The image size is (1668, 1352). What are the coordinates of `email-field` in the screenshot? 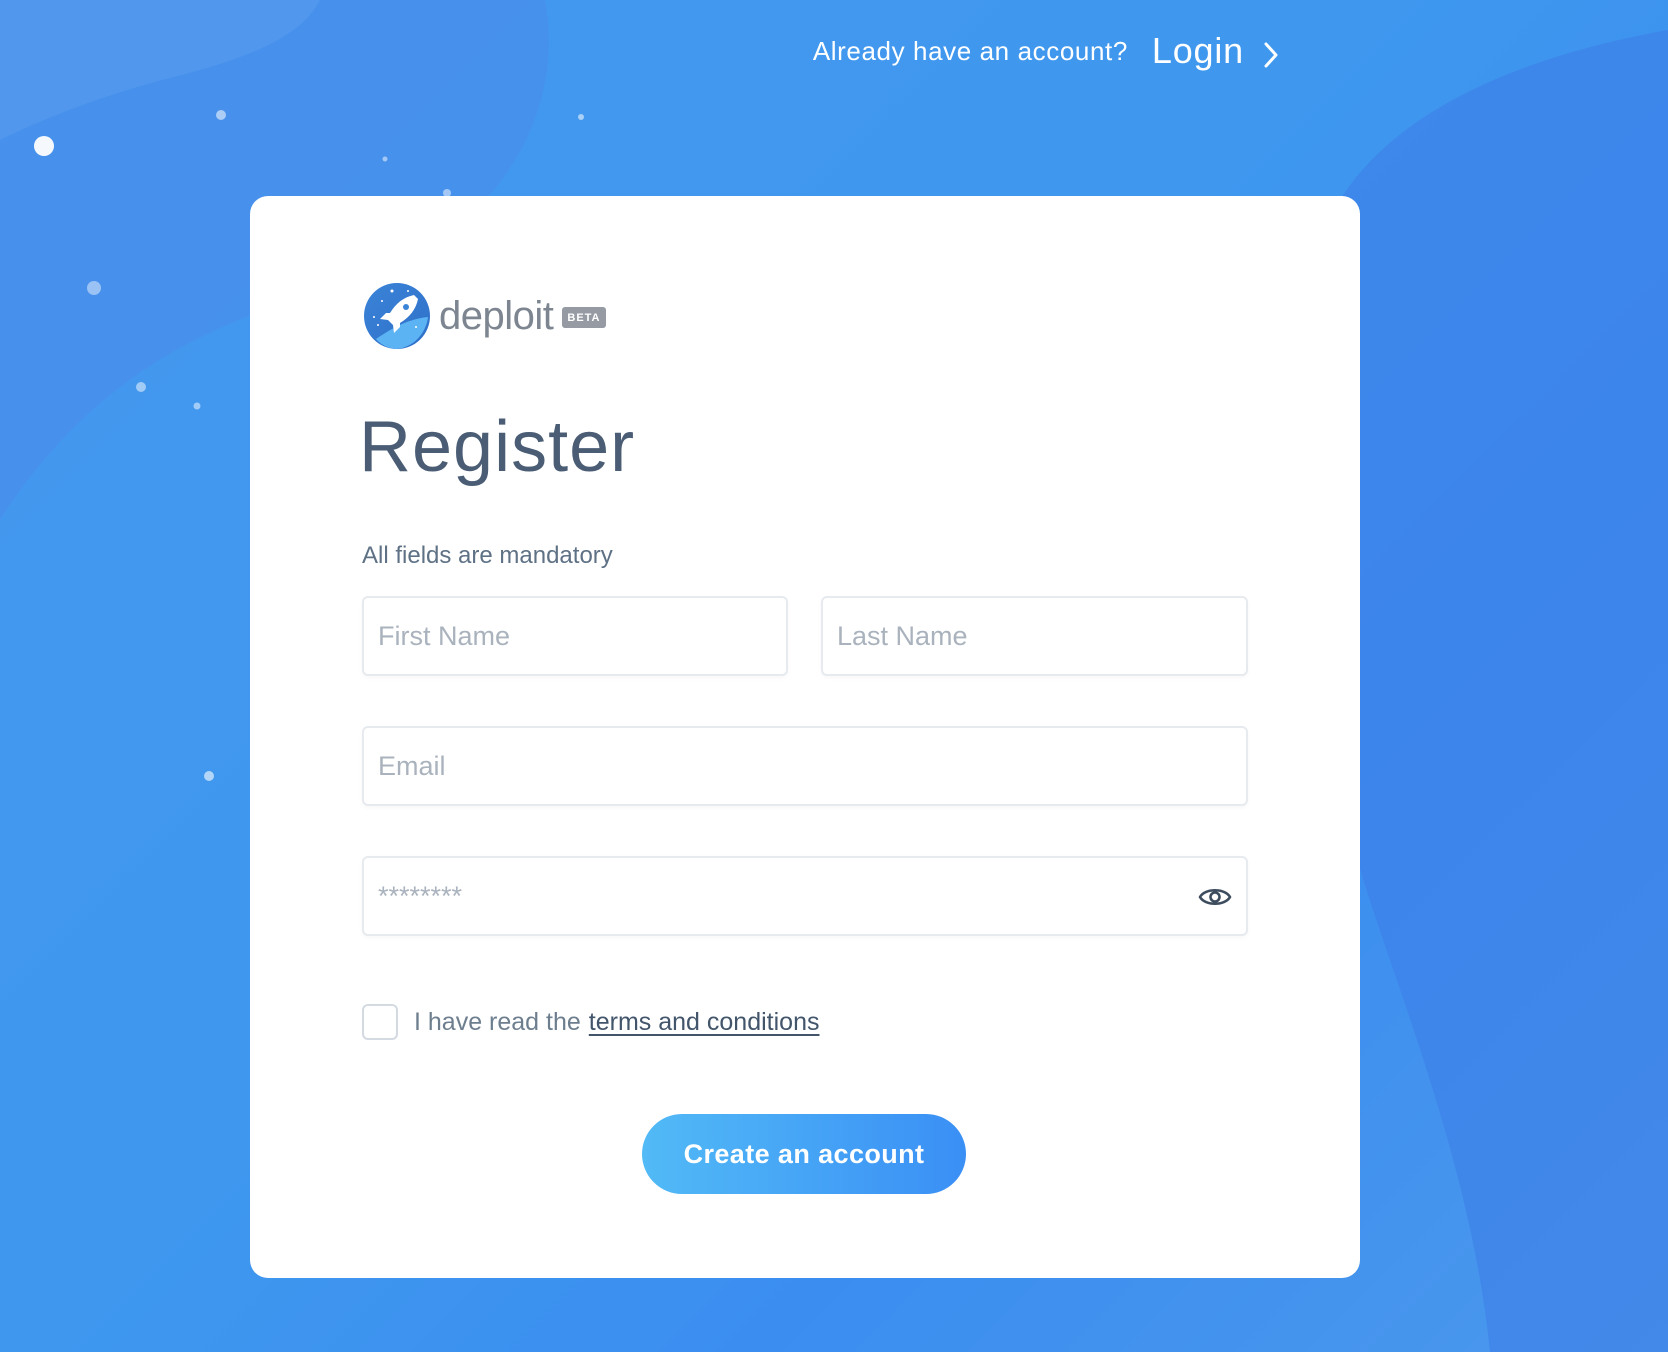 It's located at (805, 766).